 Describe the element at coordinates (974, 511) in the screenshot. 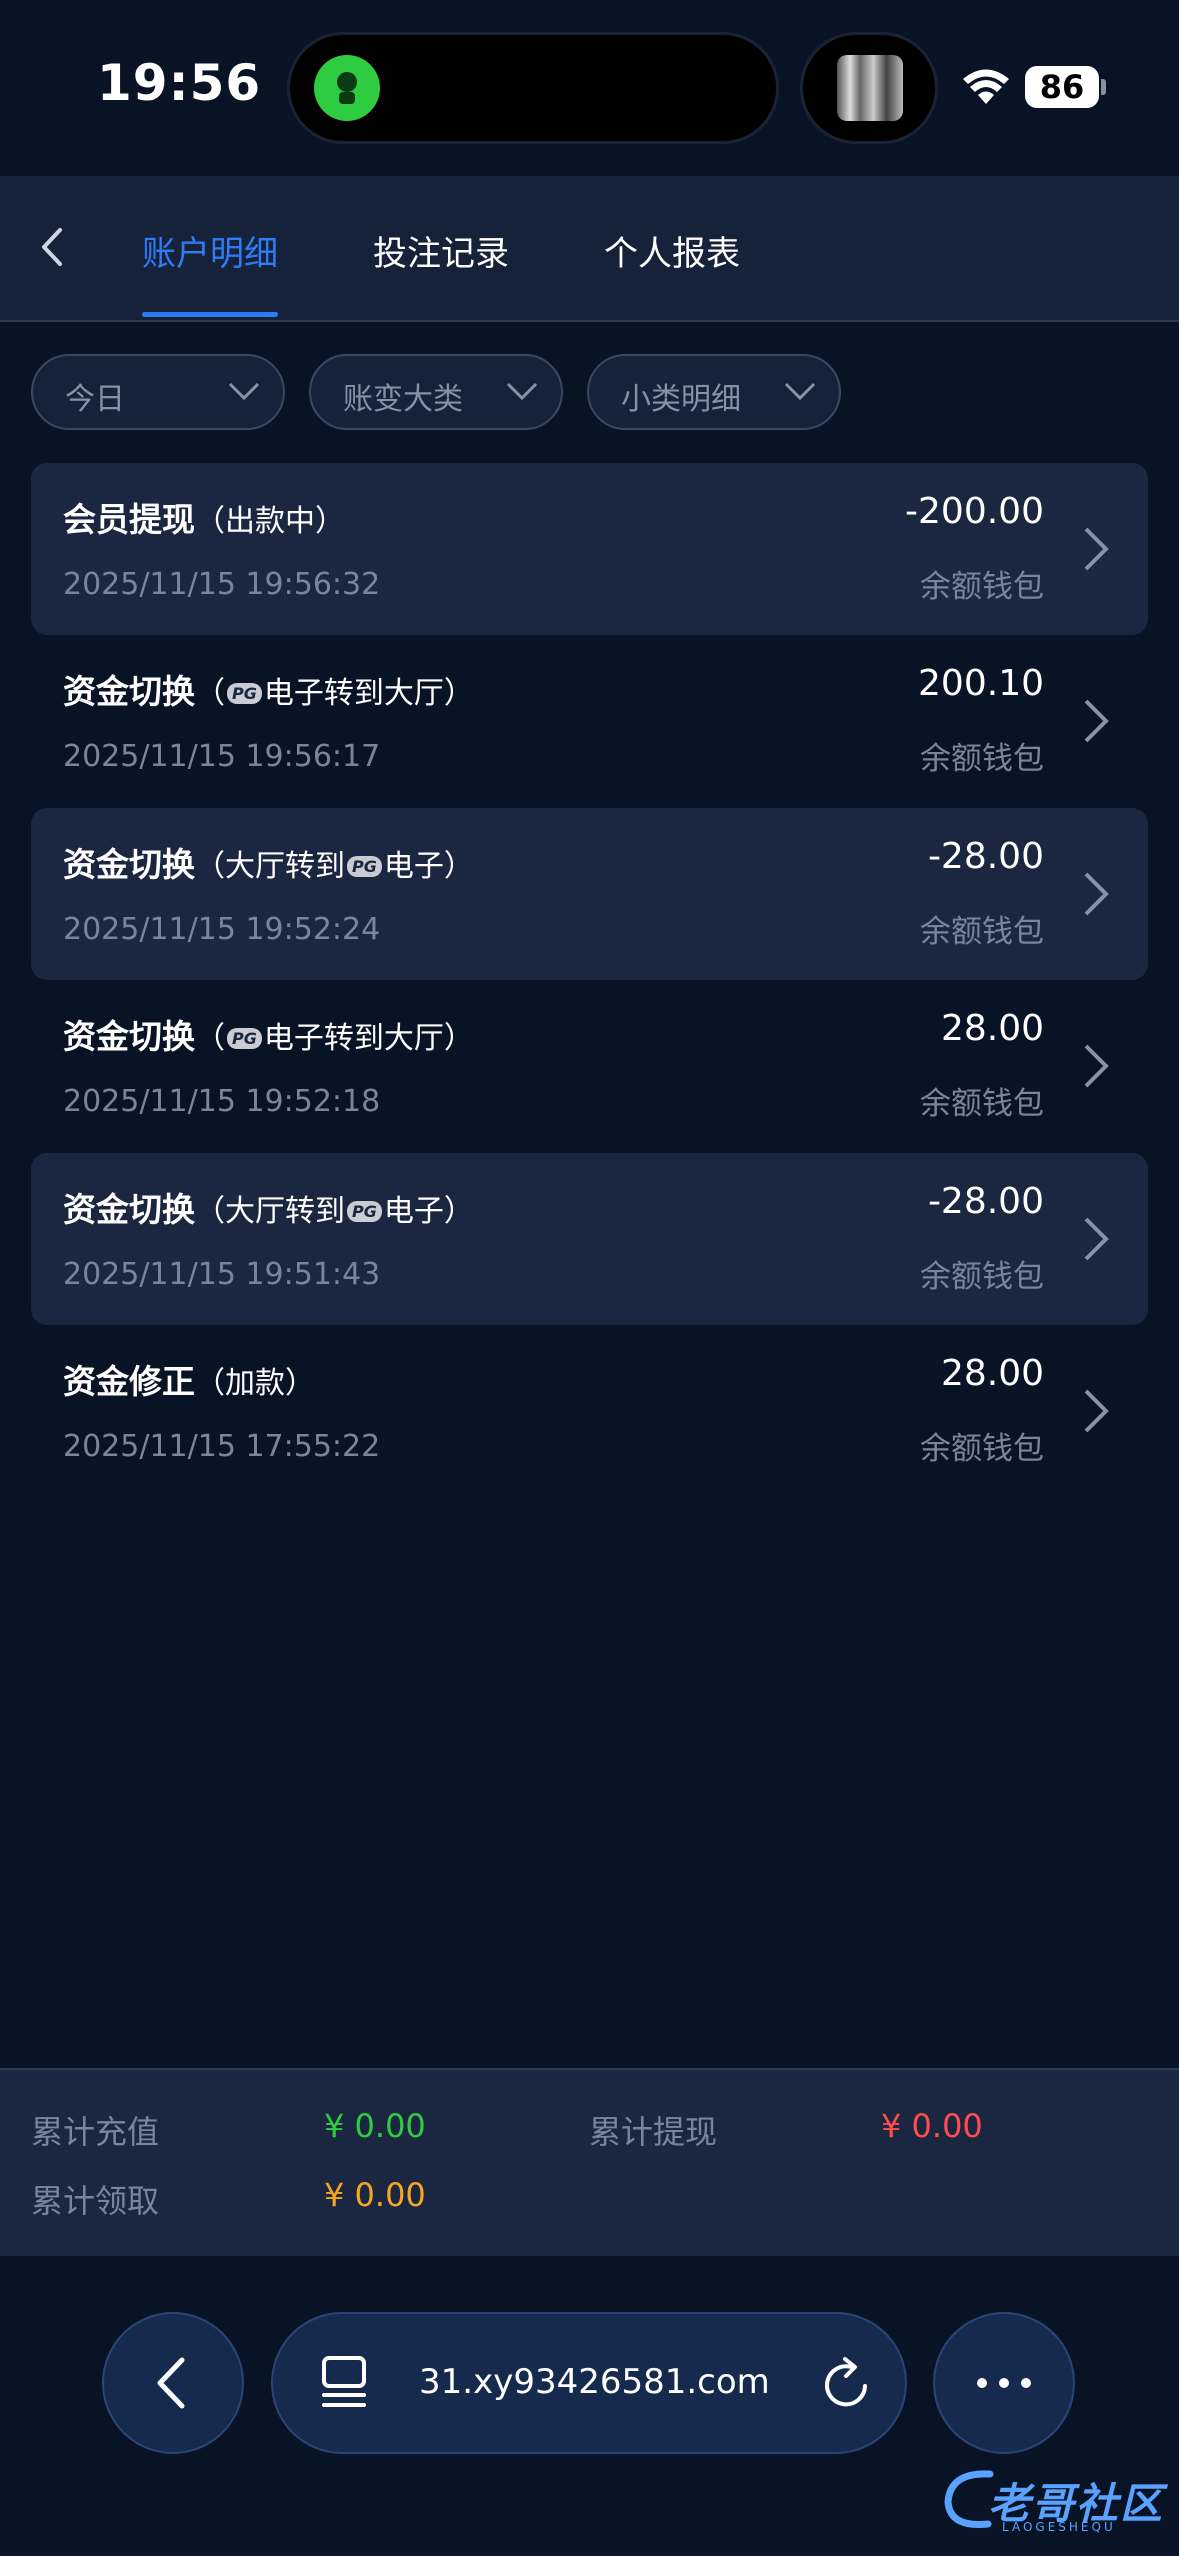

I see `record-amount: -200.00` at that location.